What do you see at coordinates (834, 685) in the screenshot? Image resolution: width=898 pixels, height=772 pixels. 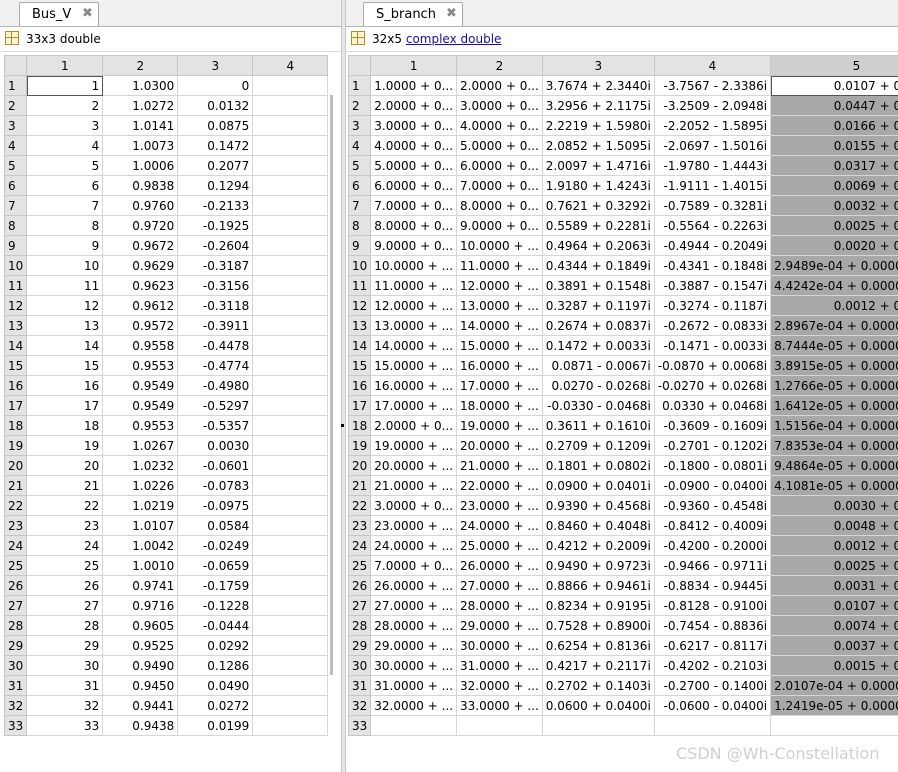 I see `table-cell: 2.0107e-04 + 0.0000e+00i` at bounding box center [834, 685].